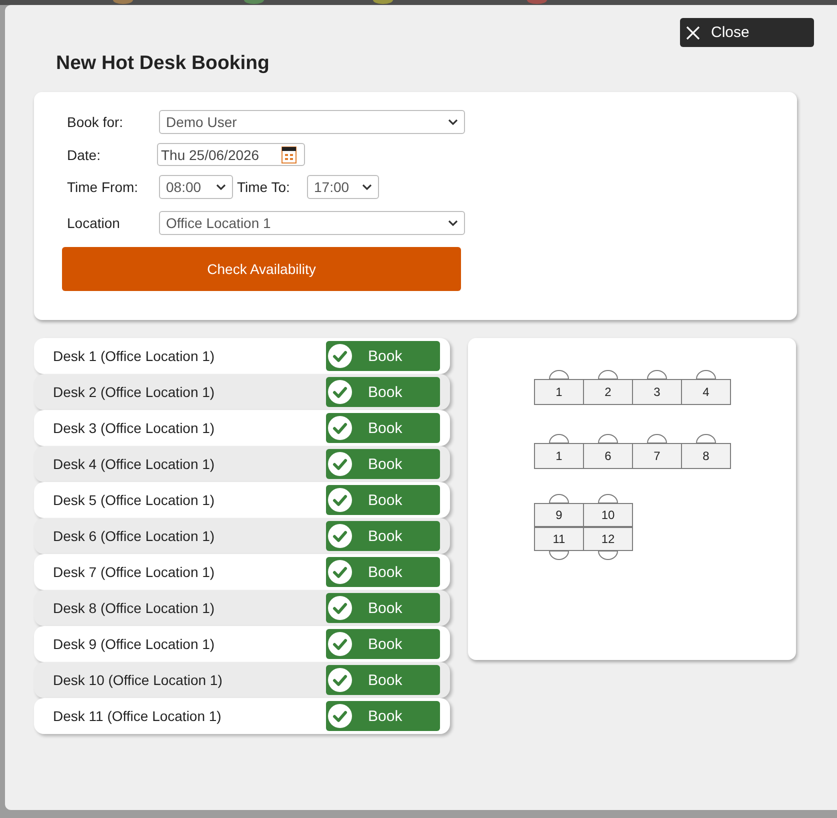 The image size is (837, 818). I want to click on desk-tile: 10, so click(608, 515).